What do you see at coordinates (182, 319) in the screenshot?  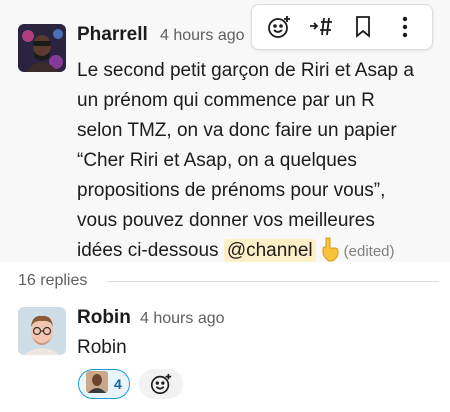 I see `reply-timestamp: 4 hours ago` at bounding box center [182, 319].